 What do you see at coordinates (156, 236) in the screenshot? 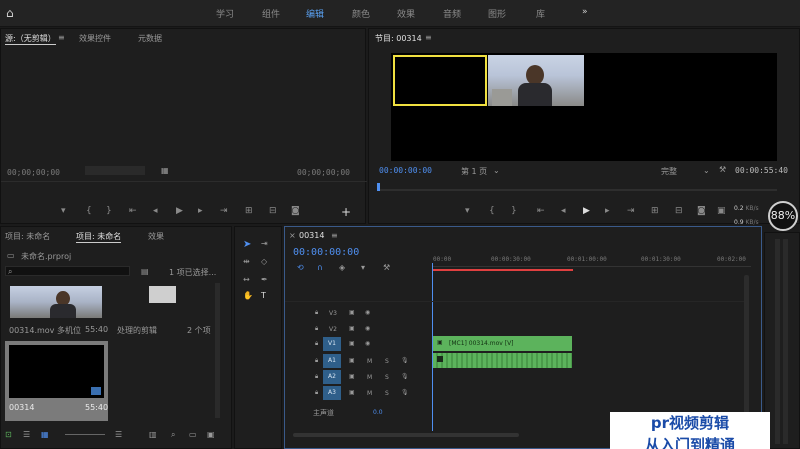
I see `tab-effects: 效果` at bounding box center [156, 236].